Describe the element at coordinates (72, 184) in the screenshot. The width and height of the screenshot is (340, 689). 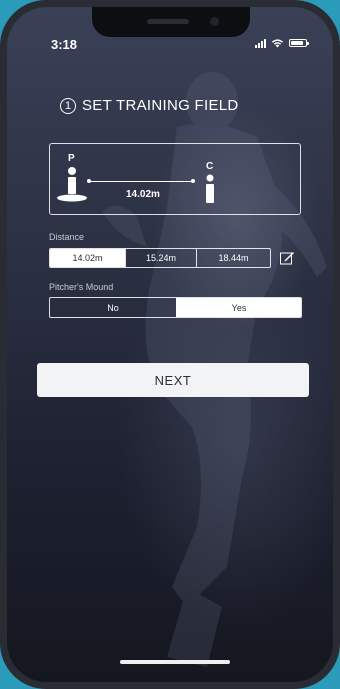
I see `pitcher-icon` at that location.